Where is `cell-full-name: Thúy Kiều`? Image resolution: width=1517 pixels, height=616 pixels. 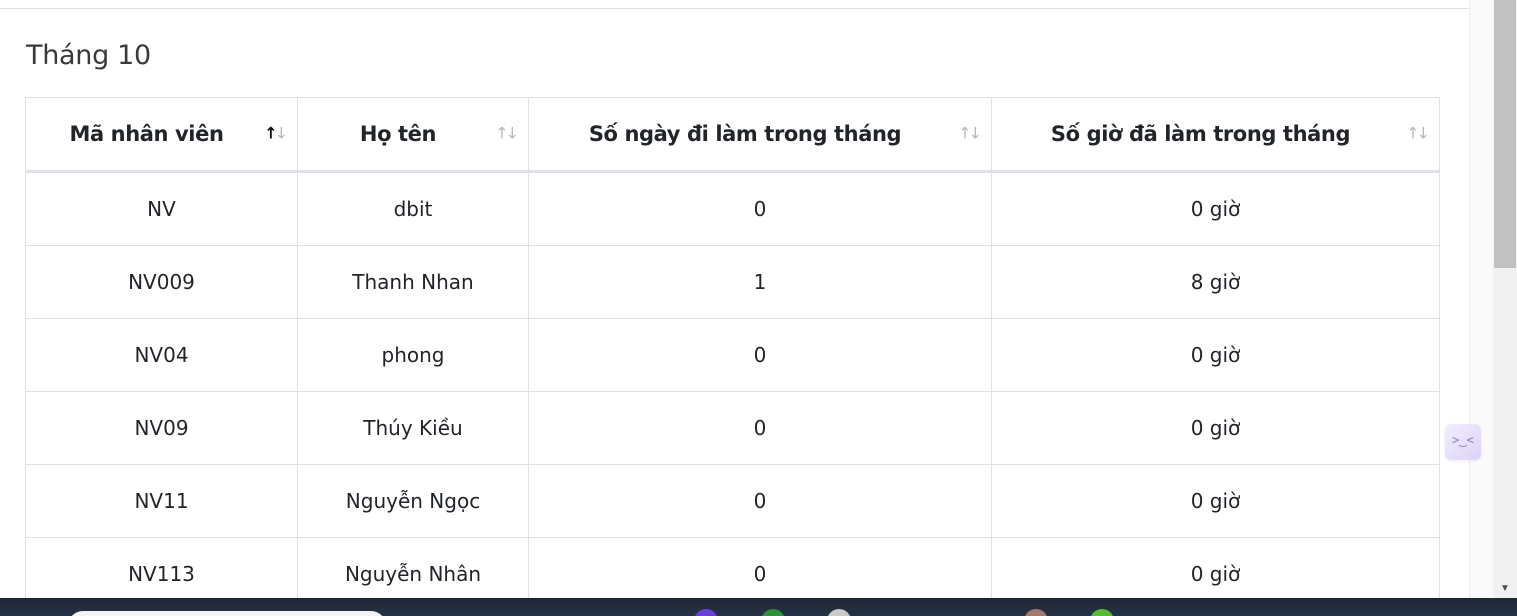 cell-full-name: Thúy Kiều is located at coordinates (413, 428).